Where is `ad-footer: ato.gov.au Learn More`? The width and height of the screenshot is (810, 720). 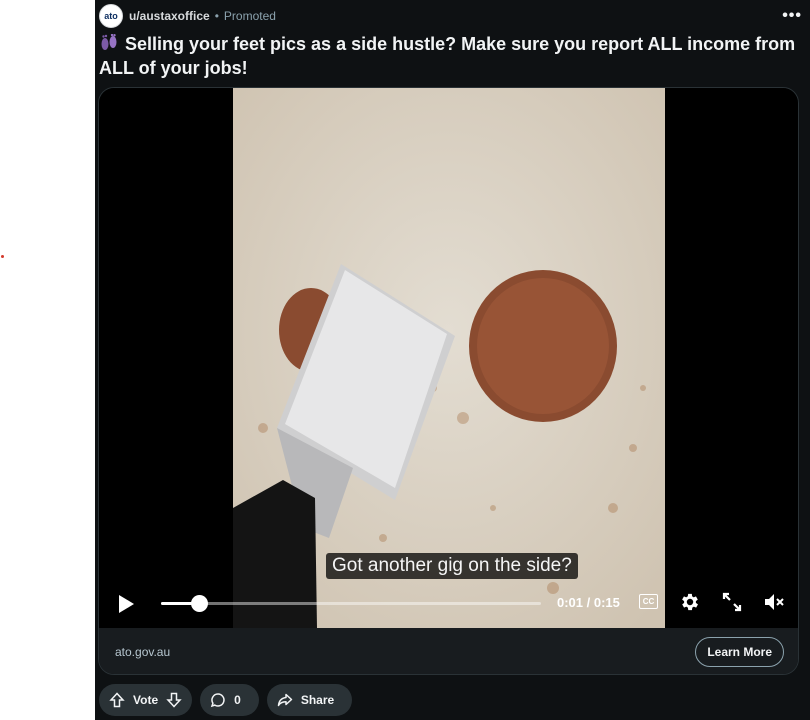 ad-footer: ato.gov.au Learn More is located at coordinates (448, 651).